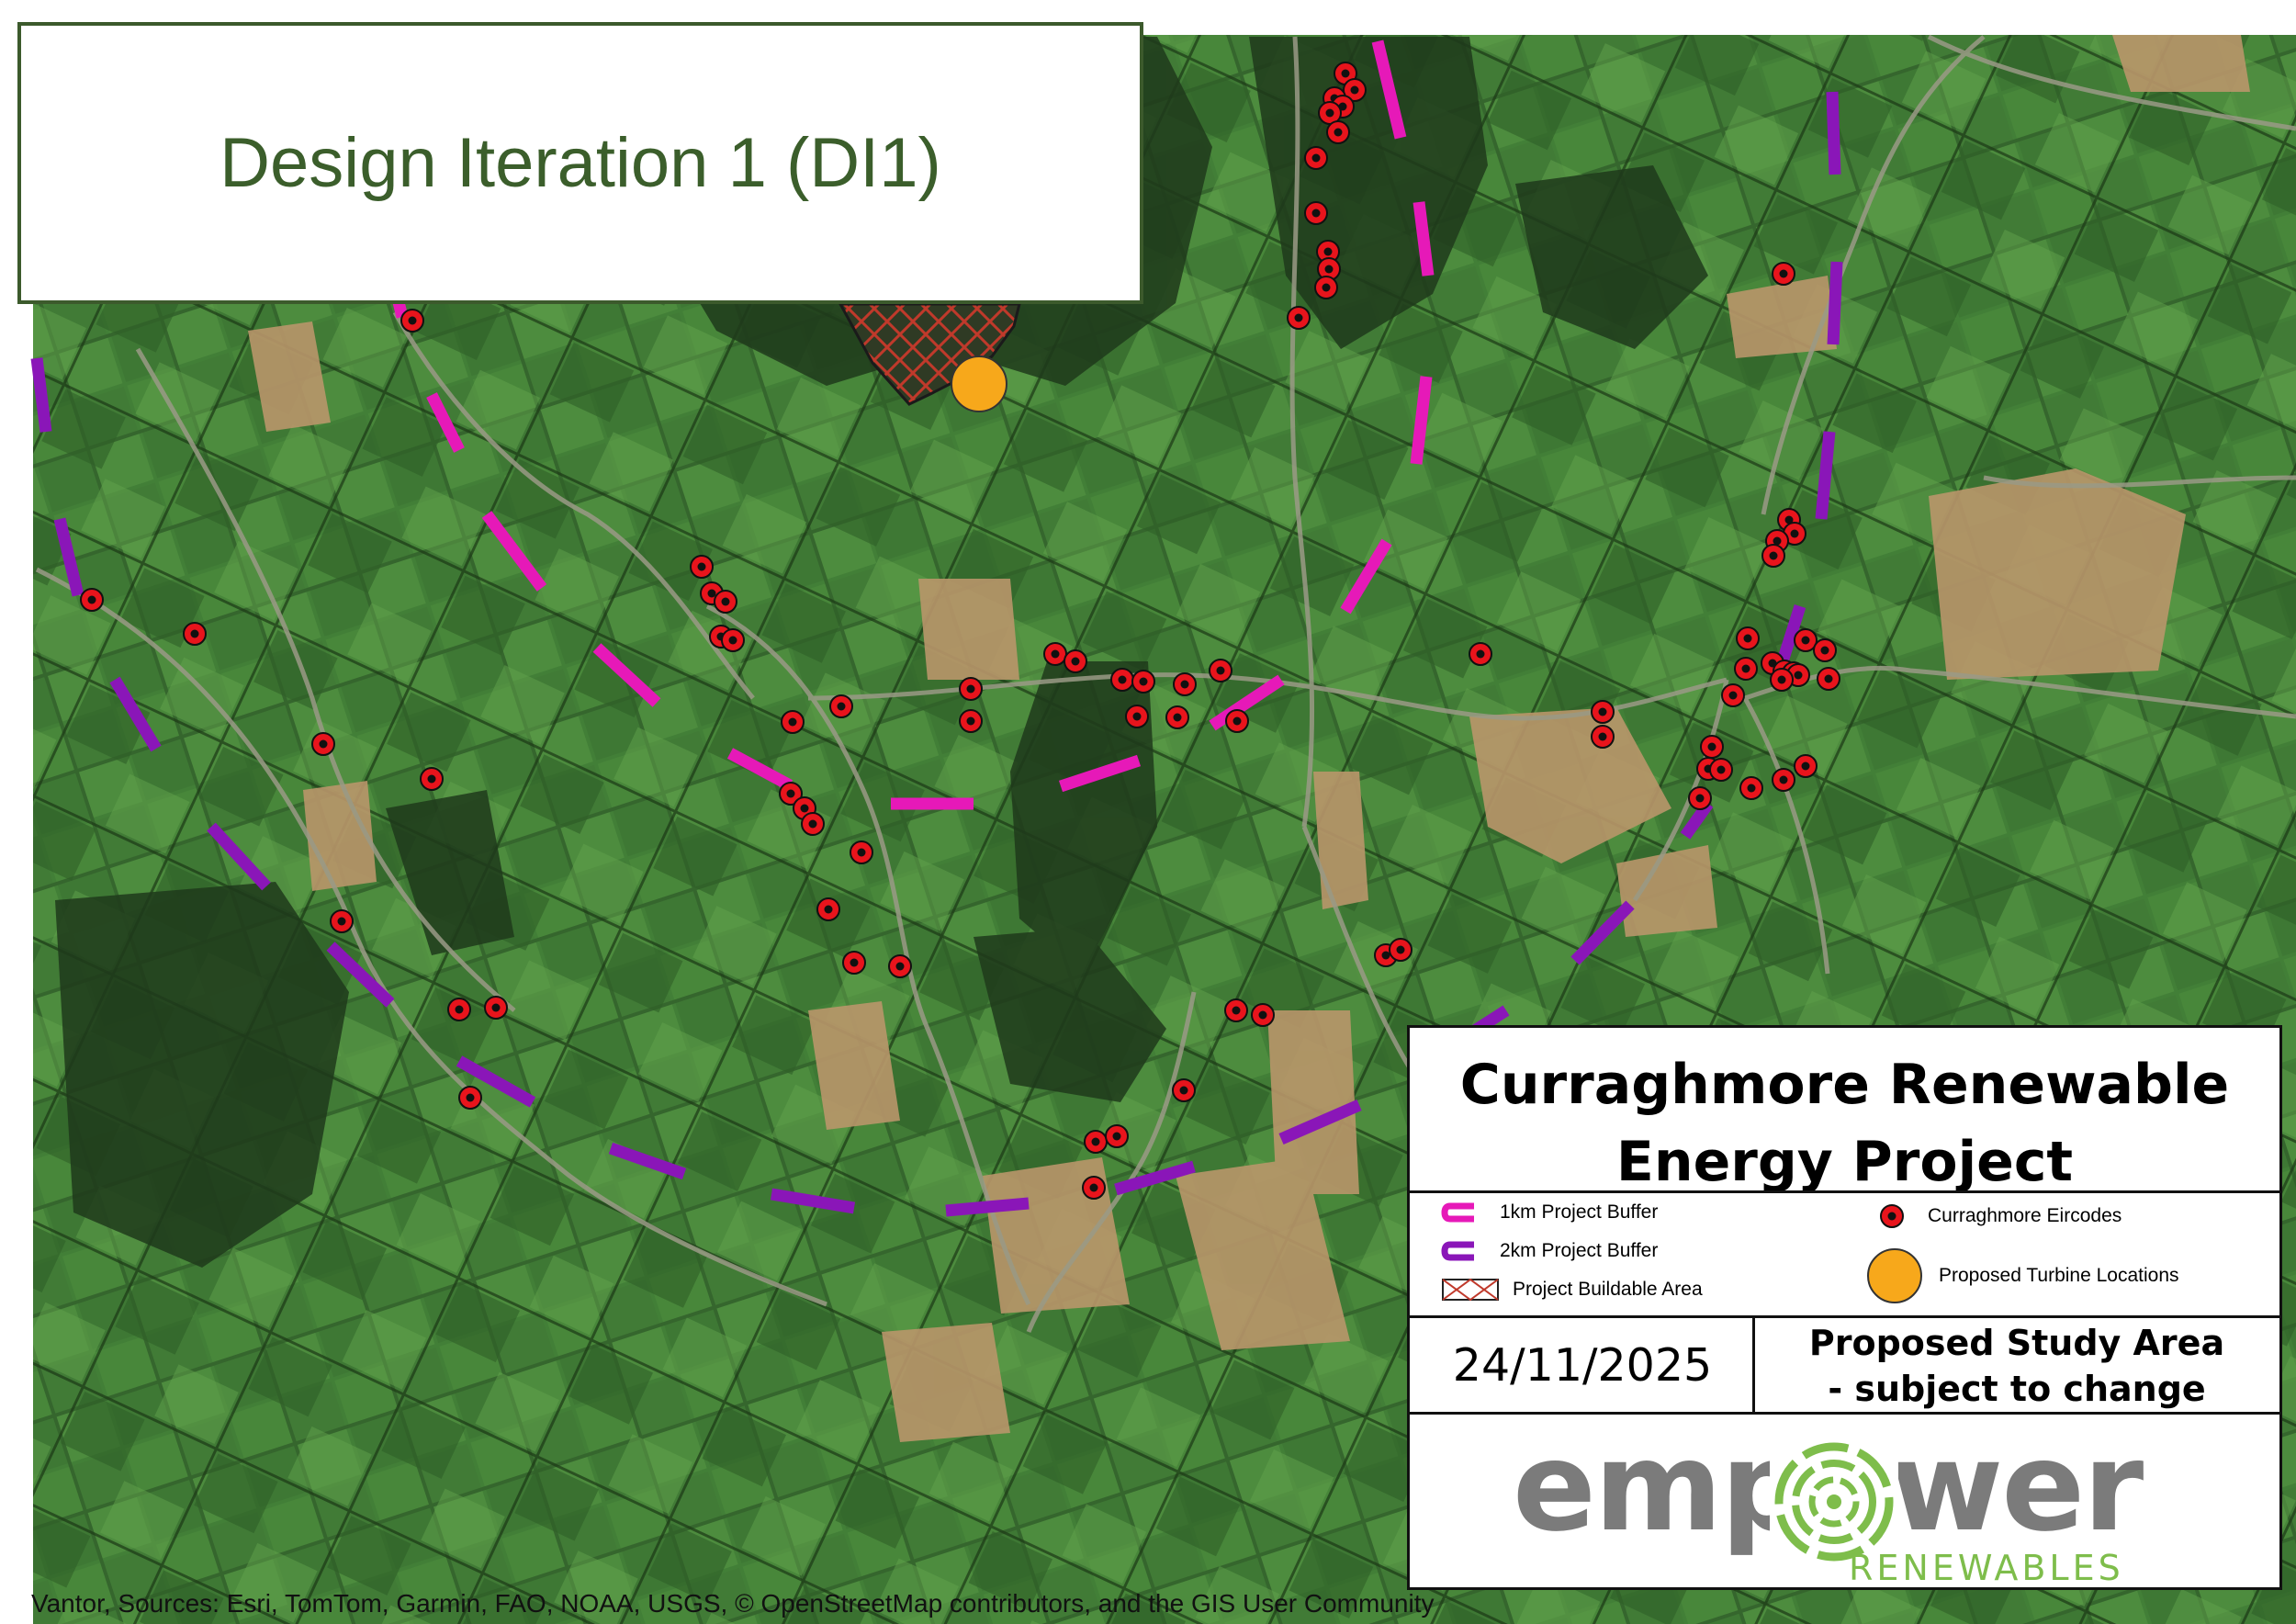 The height and width of the screenshot is (1624, 2296). What do you see at coordinates (1457, 1251) in the screenshot?
I see `buffer-2km-icon` at bounding box center [1457, 1251].